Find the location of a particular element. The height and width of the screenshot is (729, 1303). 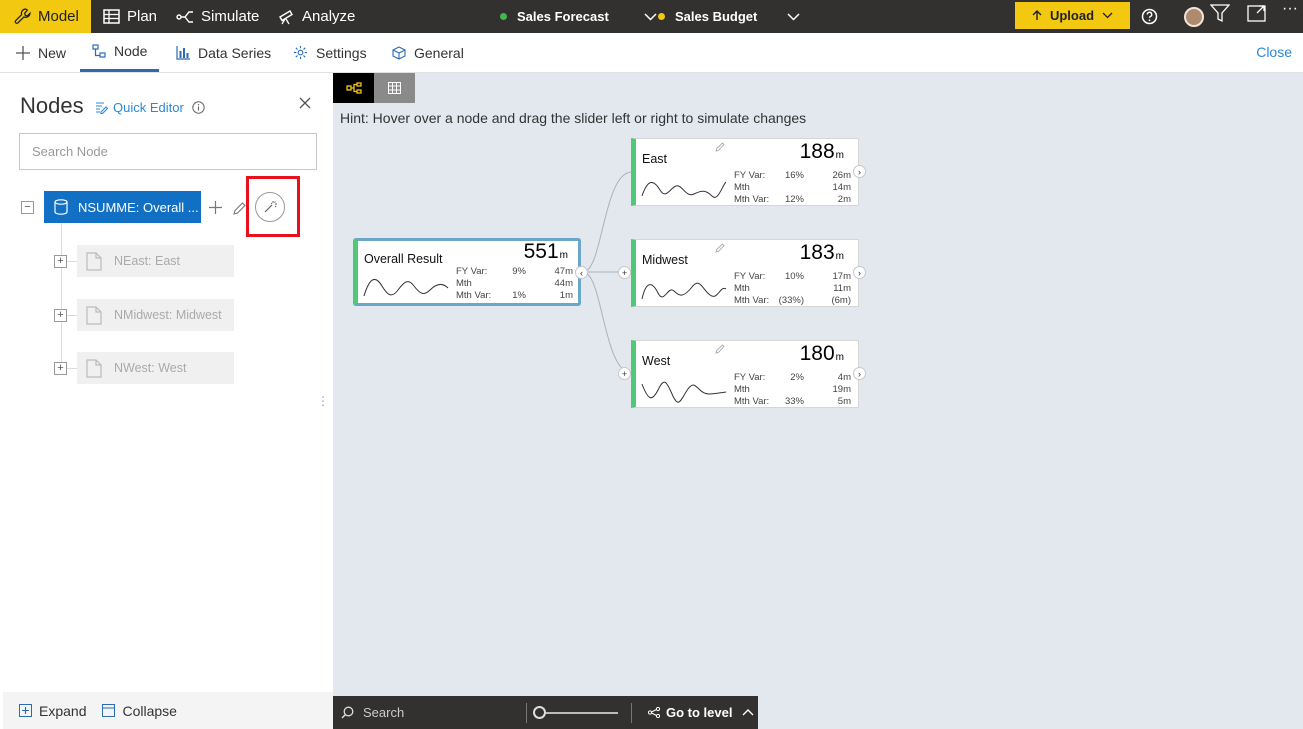

user-avatar is located at coordinates (1194, 16).